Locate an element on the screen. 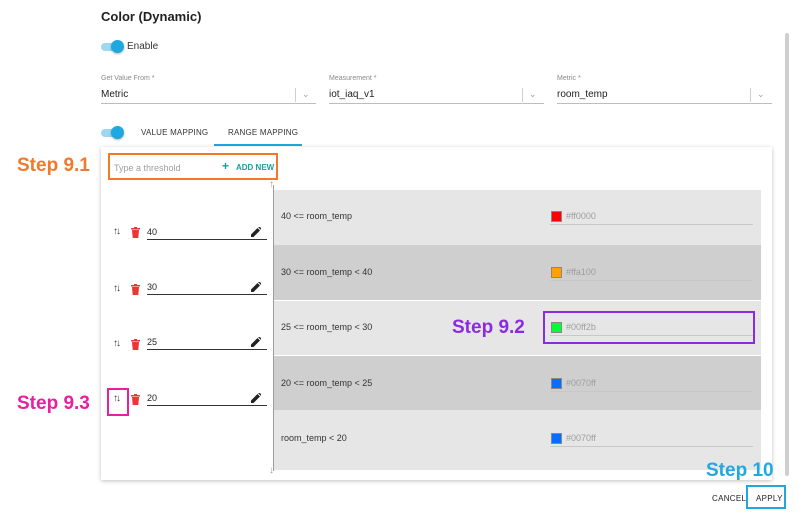  axis-up-arrow-icon: ↑ is located at coordinates (271, 184).